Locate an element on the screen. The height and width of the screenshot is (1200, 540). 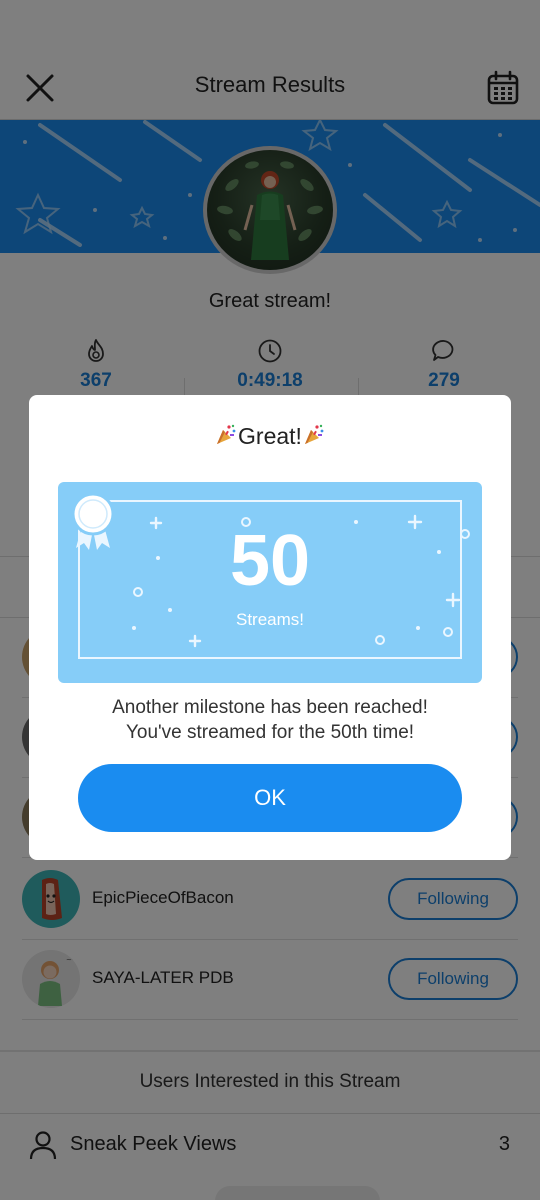
milestone-message-line2: You've streamed for the 50th time! is located at coordinates (270, 732).